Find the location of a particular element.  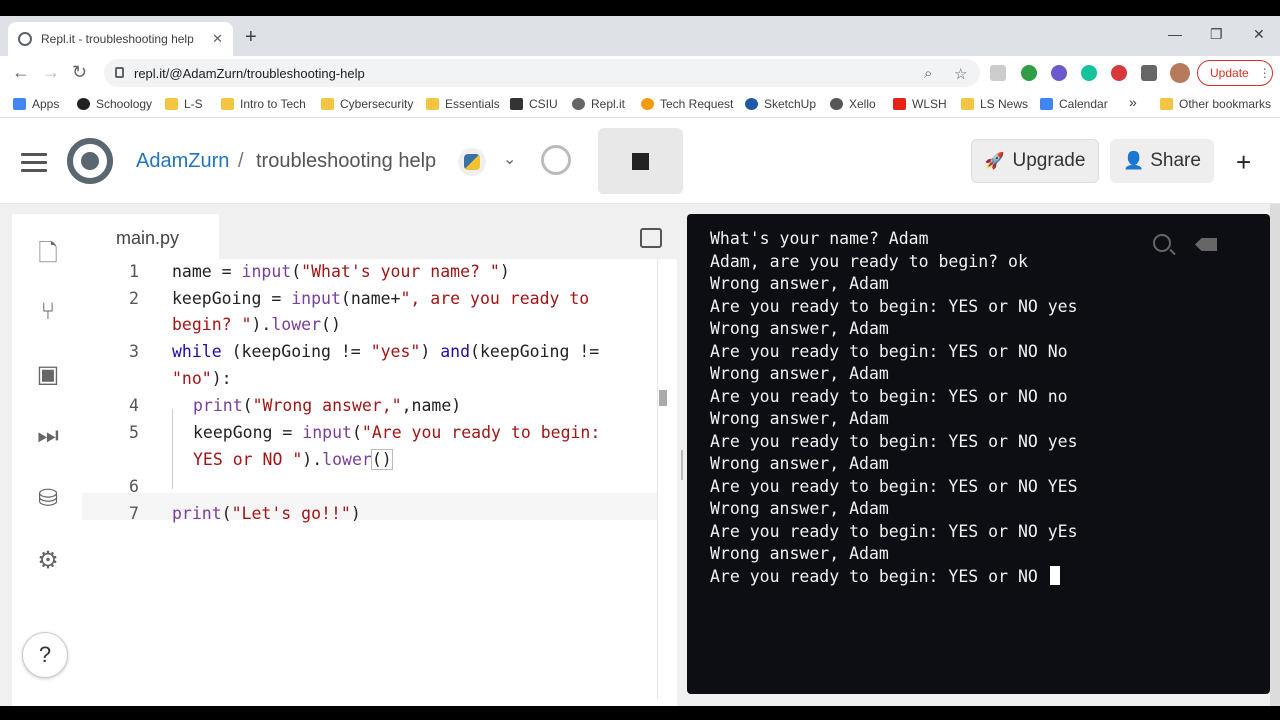

code-text: "no"): is located at coordinates (202, 378).